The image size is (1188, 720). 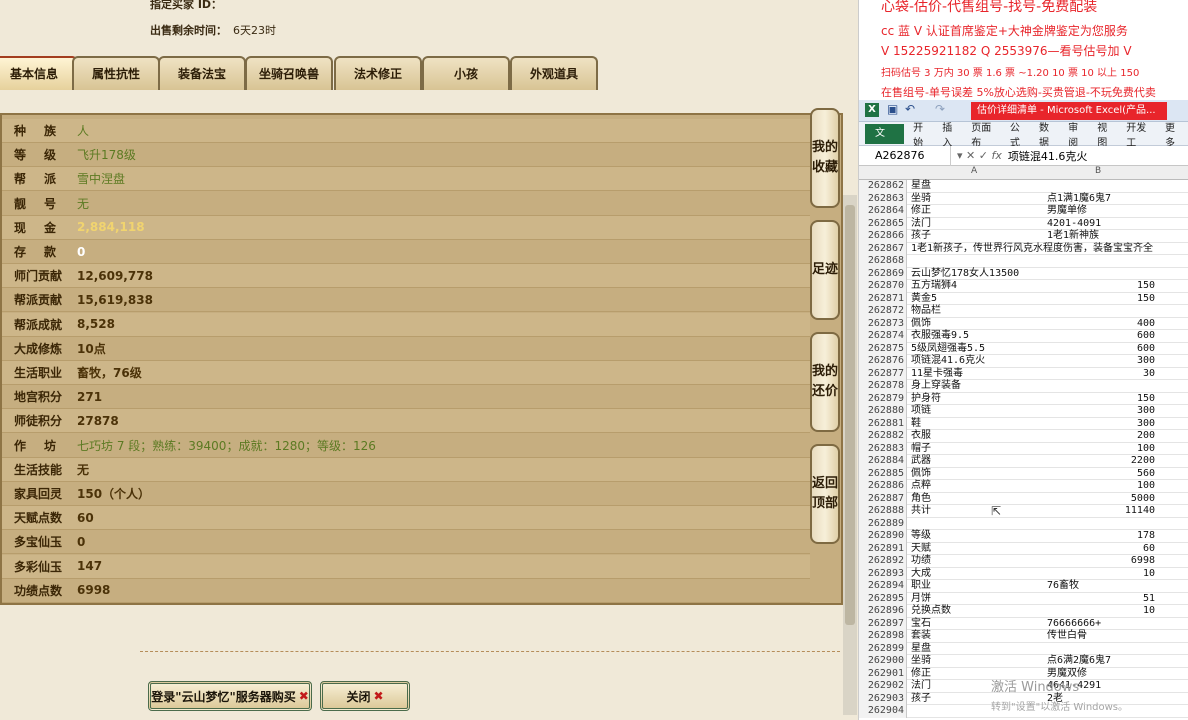 What do you see at coordinates (1023, 348) in the screenshot?
I see `sheet-row: 262875 5级凤翅强毒5.5 600` at bounding box center [1023, 348].